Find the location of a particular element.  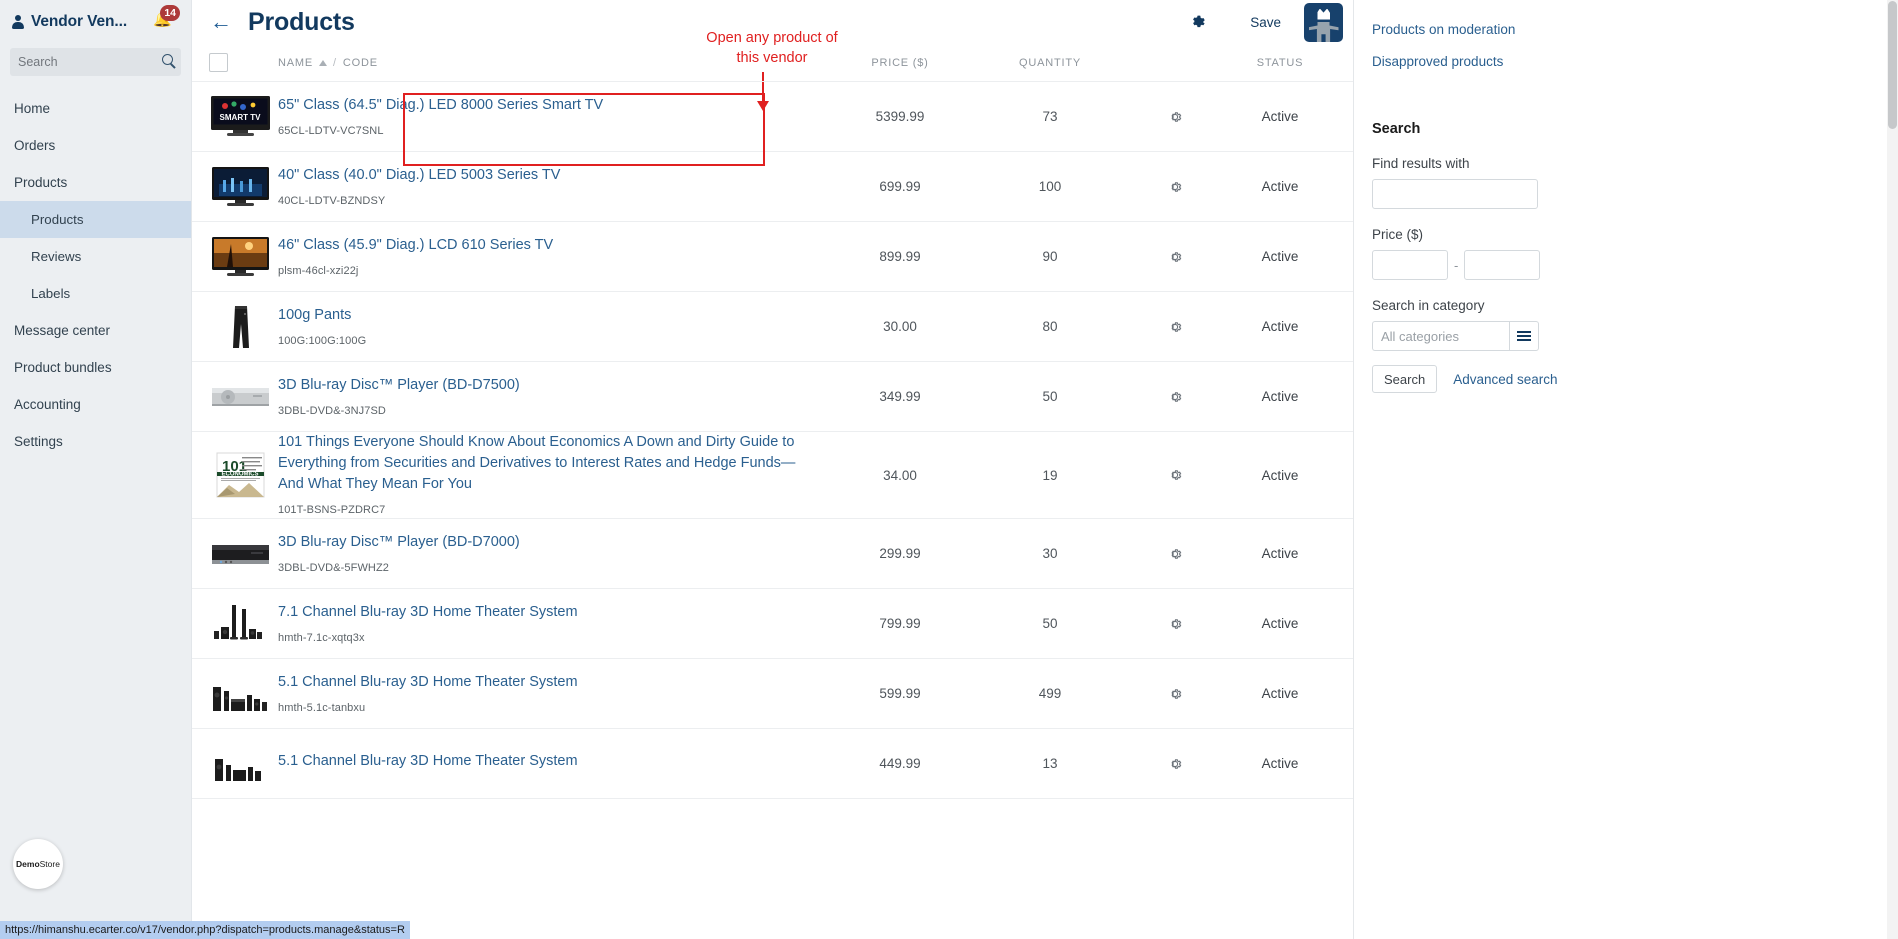

sidebar-item-products-sub: Products is located at coordinates (95, 219).